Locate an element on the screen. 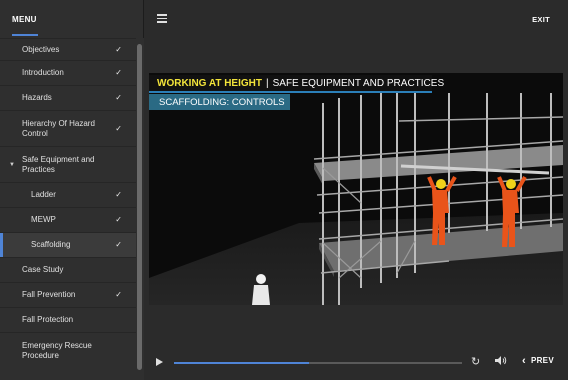 The width and height of the screenshot is (568, 380). menu-item-mewp: MEWP ✓ is located at coordinates (68, 219).